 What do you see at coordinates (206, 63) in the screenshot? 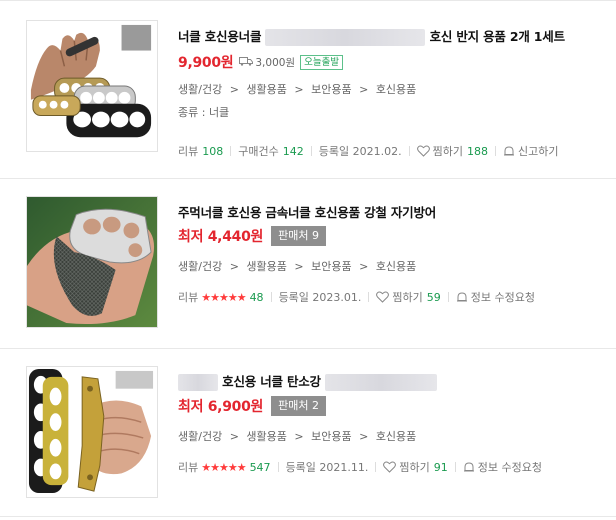
I see `price: 9,900원` at bounding box center [206, 63].